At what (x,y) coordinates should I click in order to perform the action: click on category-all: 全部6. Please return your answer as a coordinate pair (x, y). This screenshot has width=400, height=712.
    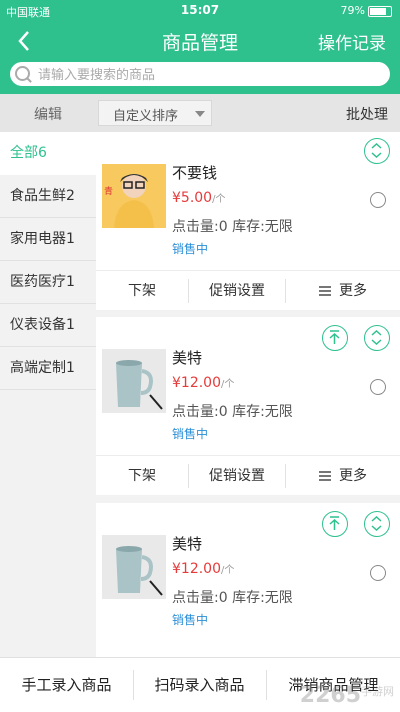
    Looking at the image, I should click on (48, 153).